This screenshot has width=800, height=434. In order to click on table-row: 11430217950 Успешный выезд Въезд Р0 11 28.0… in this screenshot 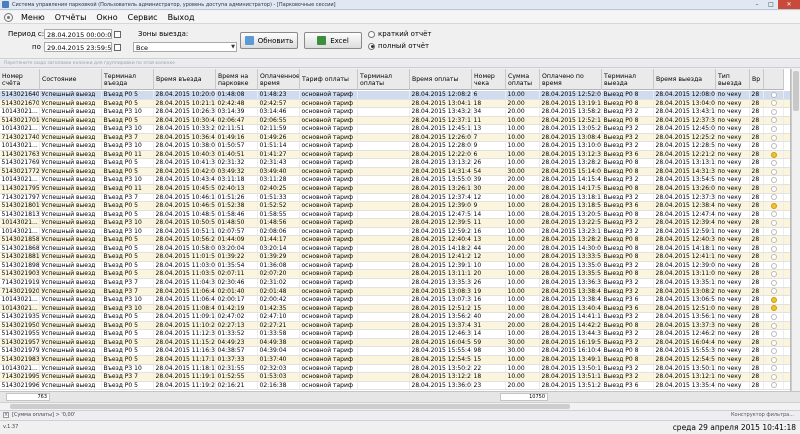, I will do `click(395, 189)`.